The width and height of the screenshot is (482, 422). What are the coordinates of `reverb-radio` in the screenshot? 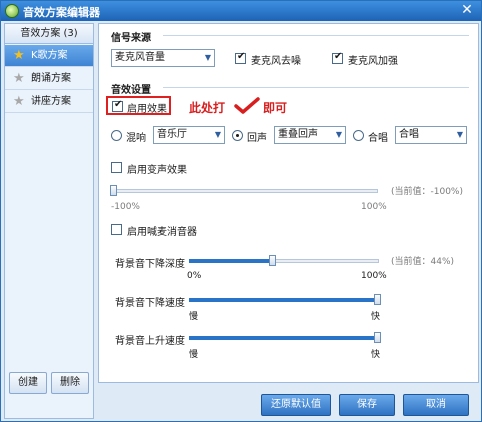 It's located at (116, 135).